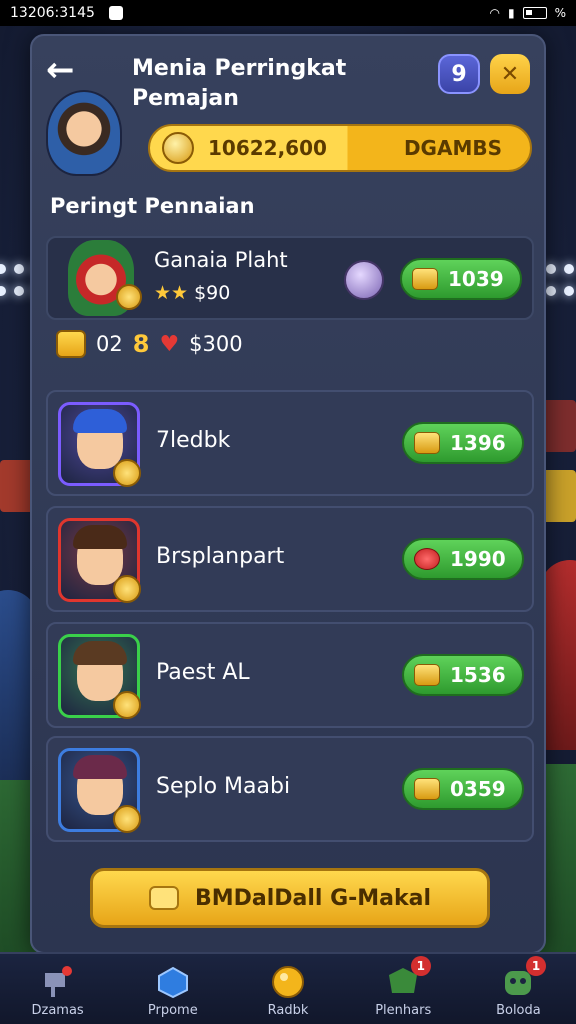  I want to click on cube-icon, so click(172, 982).